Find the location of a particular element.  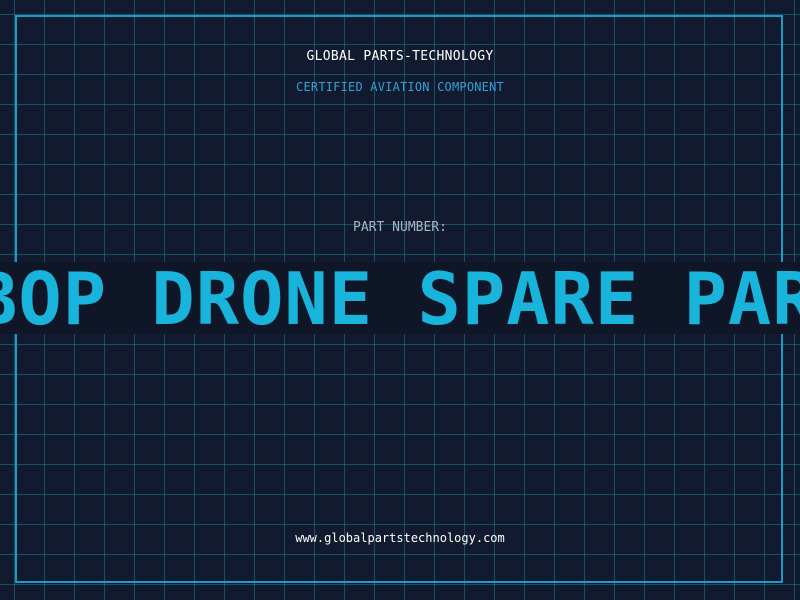

website-url: www.globalpartstechnology.com is located at coordinates (400, 538).